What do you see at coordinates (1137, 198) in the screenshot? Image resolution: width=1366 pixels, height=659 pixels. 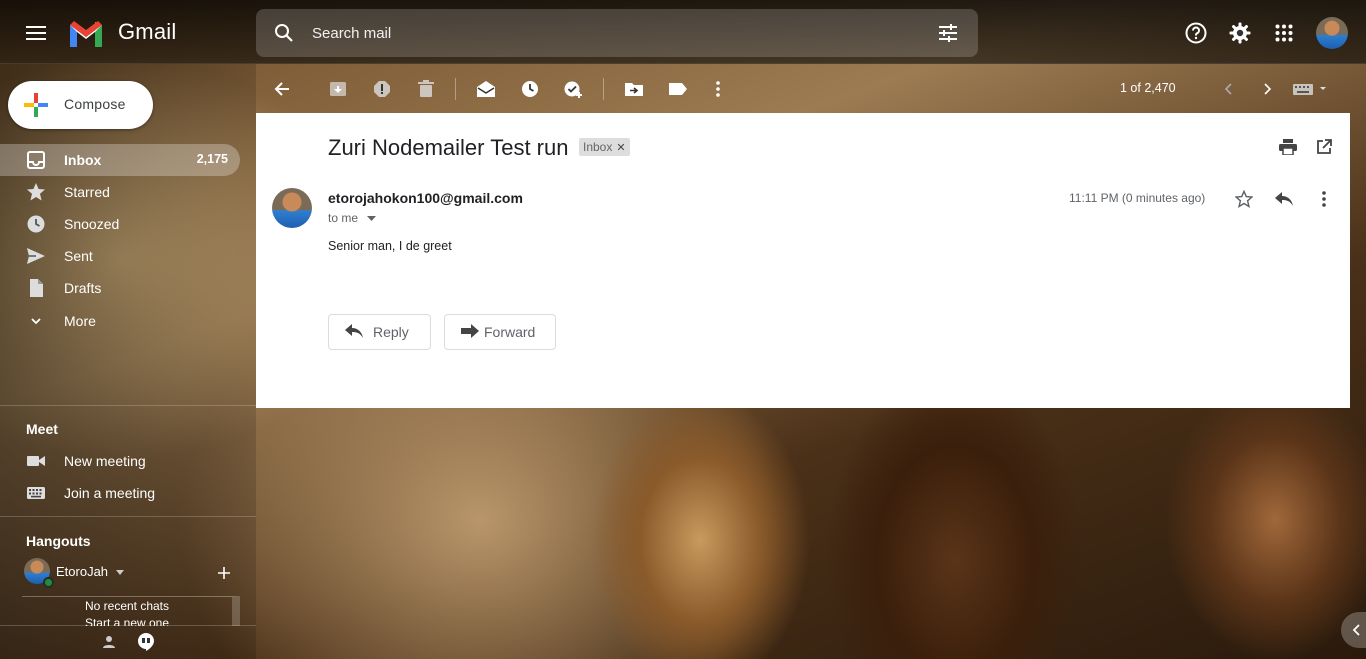 I see `email-timestamp: 11:11 PM (0 minutes ago)` at bounding box center [1137, 198].